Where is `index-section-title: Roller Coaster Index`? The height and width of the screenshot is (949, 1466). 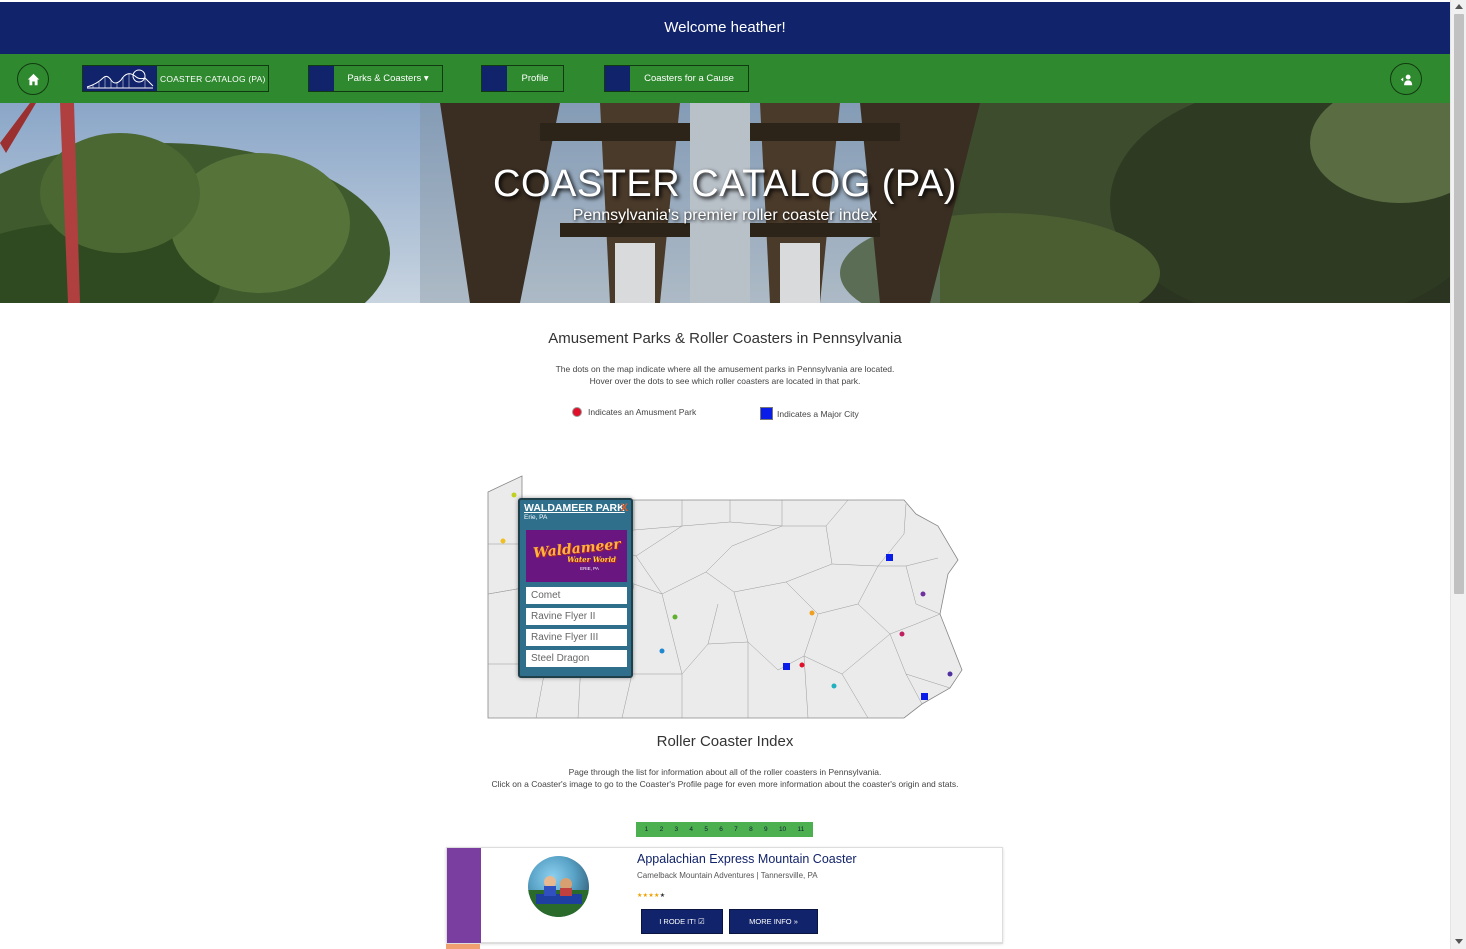 index-section-title: Roller Coaster Index is located at coordinates (725, 741).